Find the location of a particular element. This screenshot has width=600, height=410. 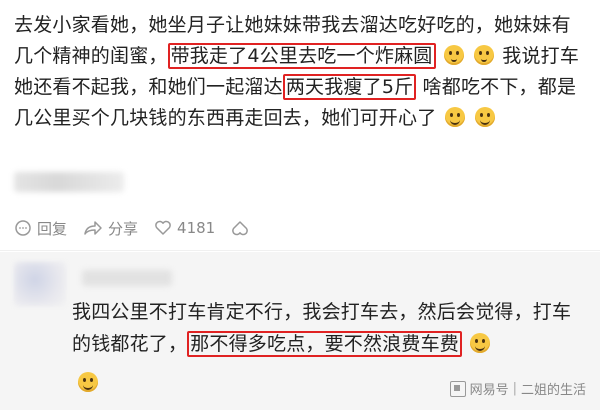

like-button: 4181 is located at coordinates (184, 228).